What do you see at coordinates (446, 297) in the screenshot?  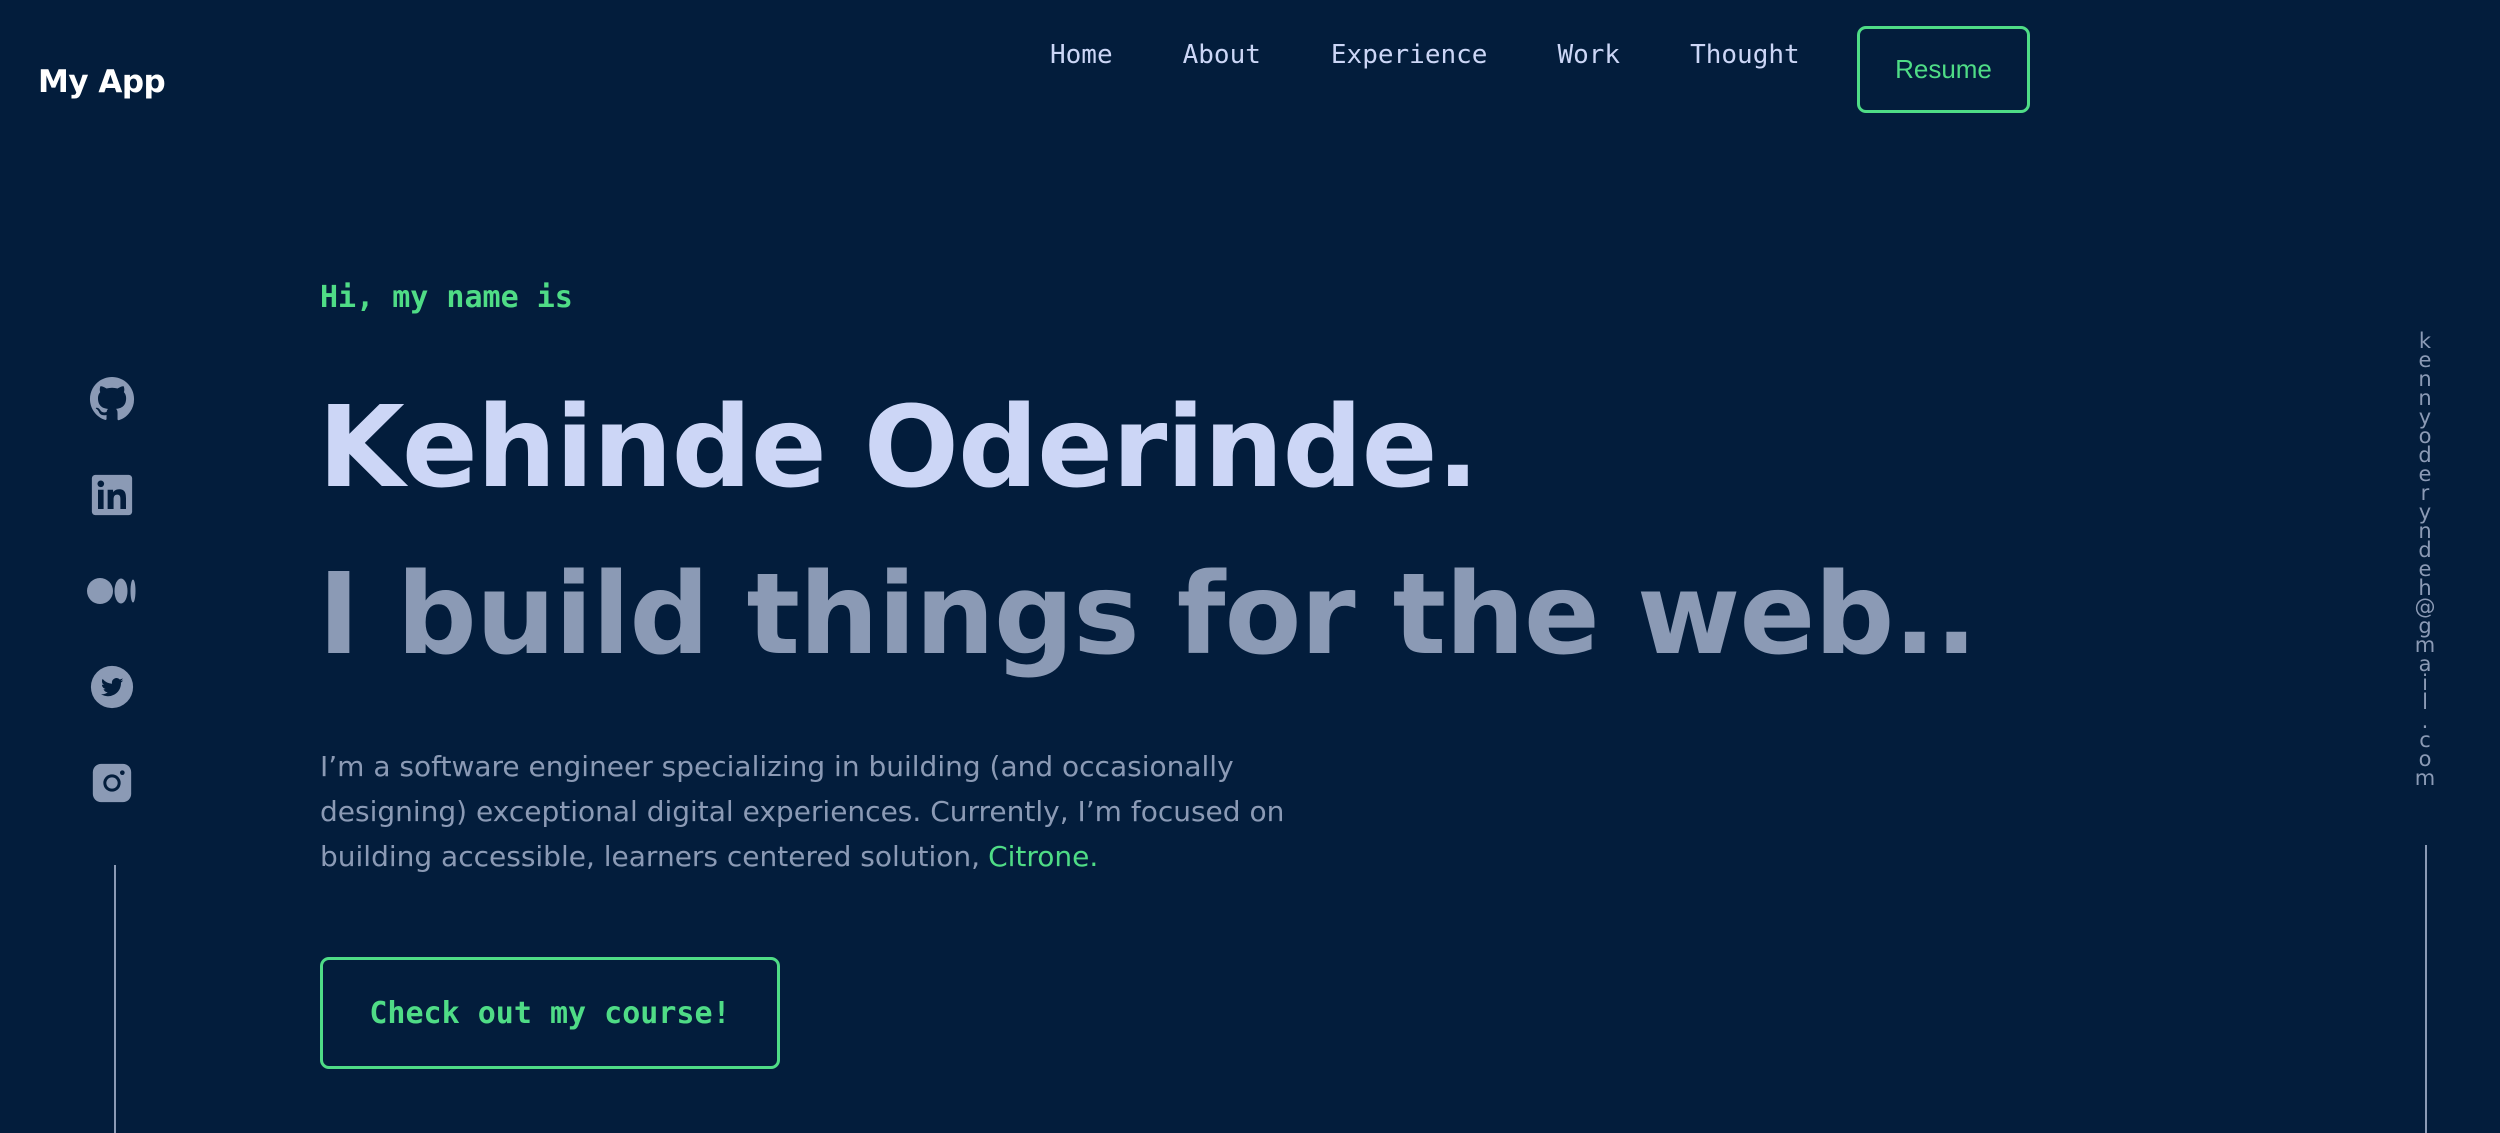 I see `hero-greeting: Hi, my name is` at bounding box center [446, 297].